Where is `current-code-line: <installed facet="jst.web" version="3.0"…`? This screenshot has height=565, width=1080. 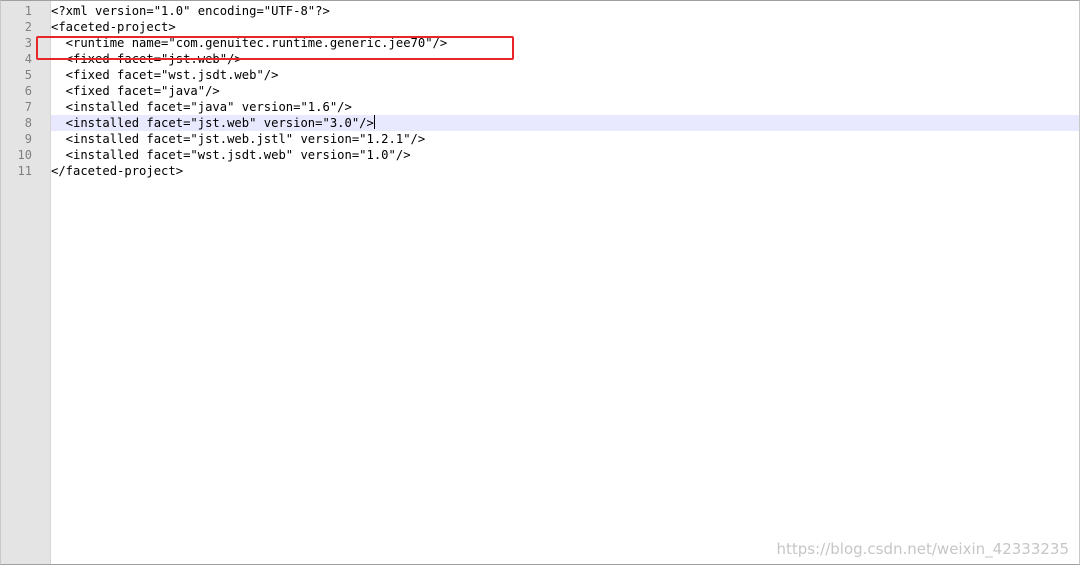 current-code-line: <installed facet="jst.web" version="3.0"… is located at coordinates (565, 123).